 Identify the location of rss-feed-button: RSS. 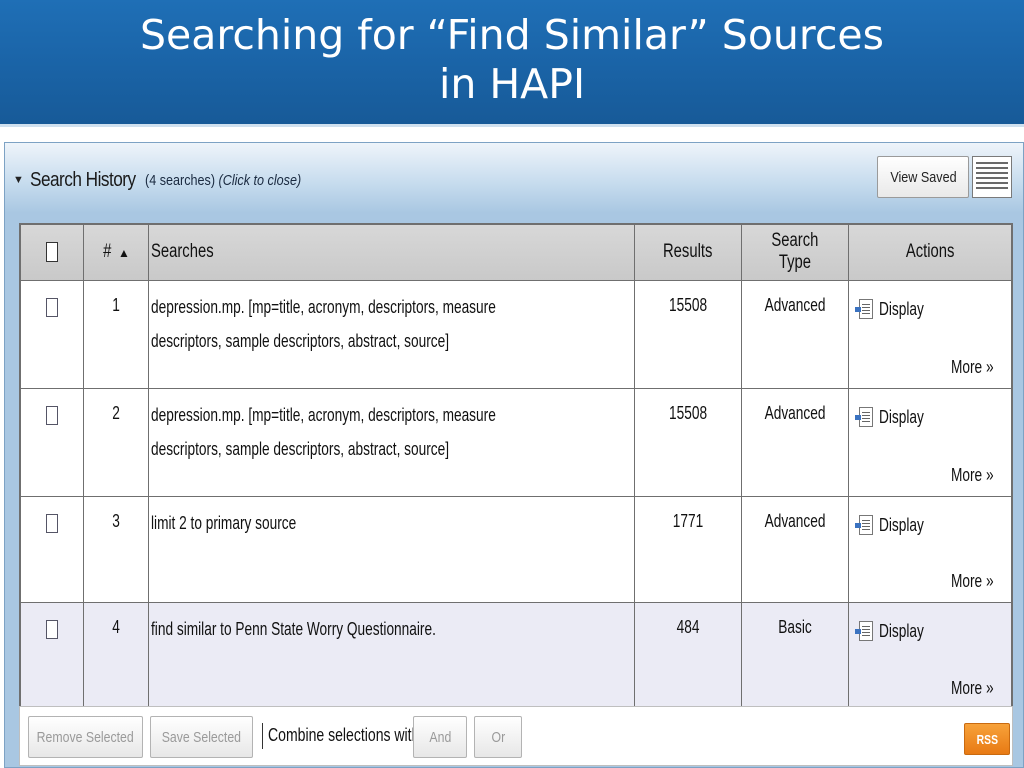
(987, 739).